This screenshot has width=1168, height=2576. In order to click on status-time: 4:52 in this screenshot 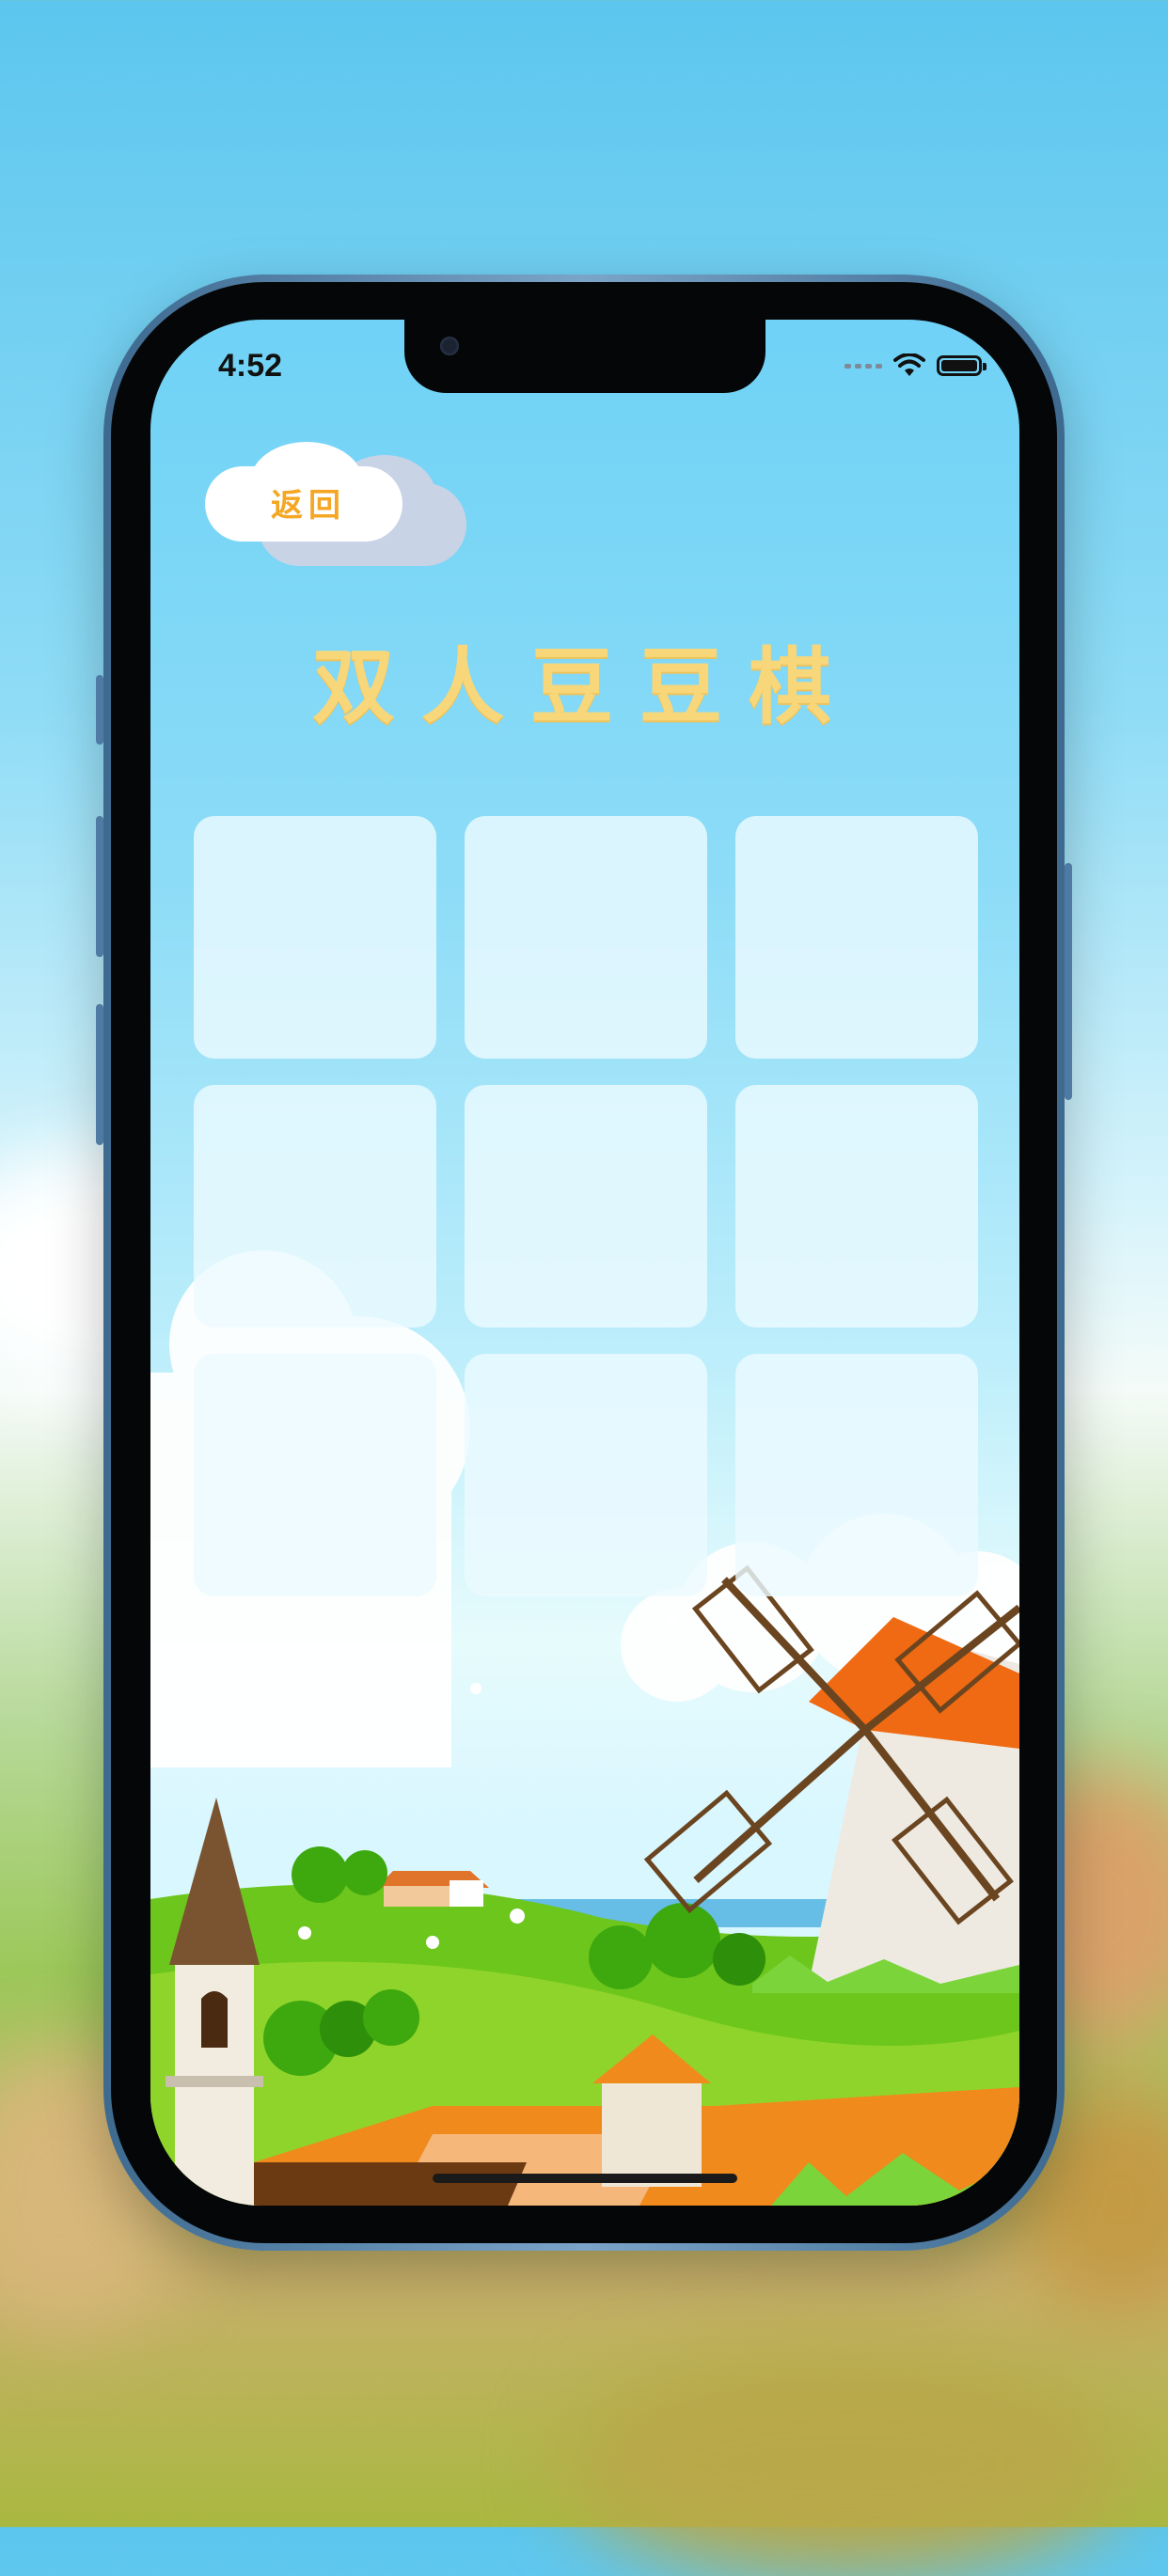, I will do `click(250, 366)`.